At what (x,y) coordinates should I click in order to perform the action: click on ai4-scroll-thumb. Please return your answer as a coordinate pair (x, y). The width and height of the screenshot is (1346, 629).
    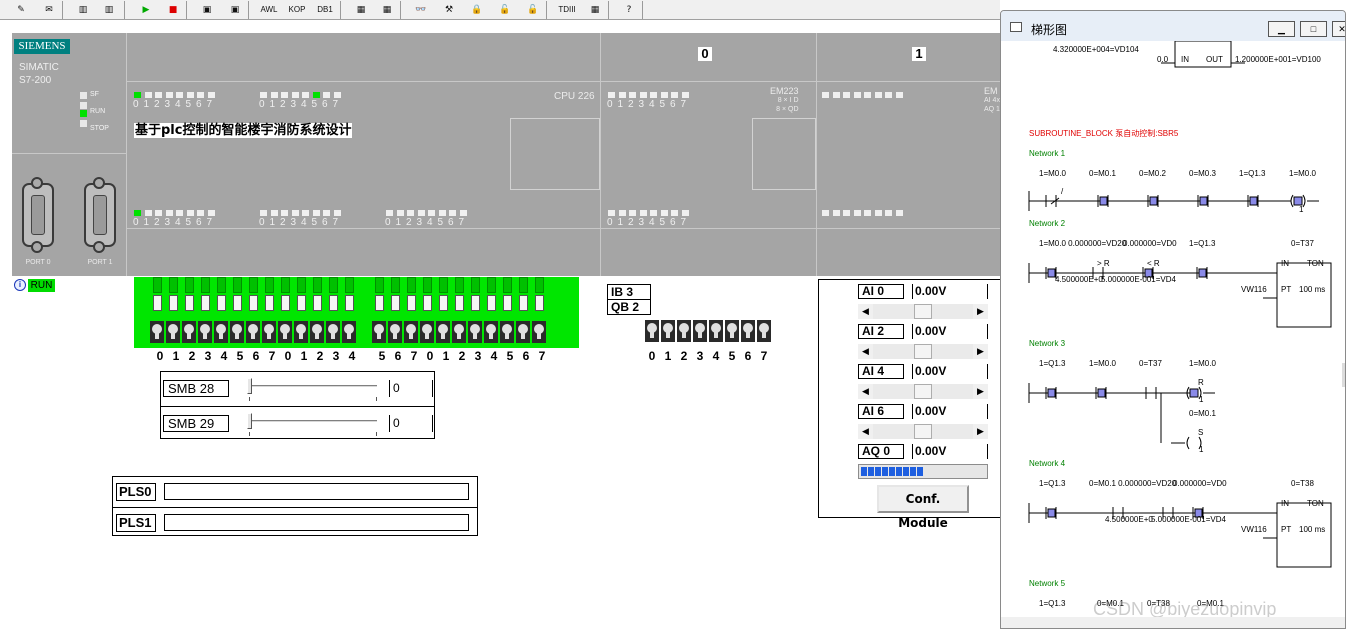
    Looking at the image, I should click on (923, 391).